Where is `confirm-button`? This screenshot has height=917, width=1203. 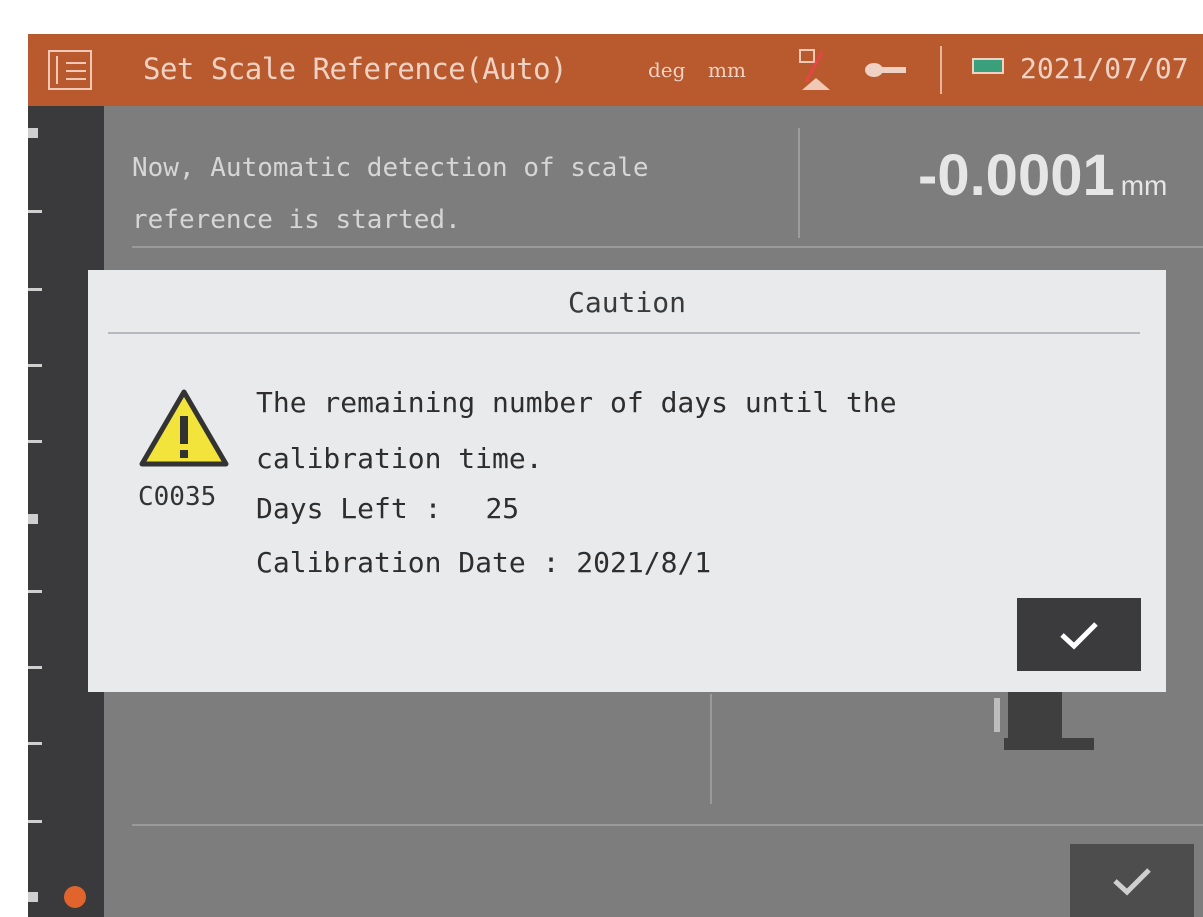 confirm-button is located at coordinates (1132, 880).